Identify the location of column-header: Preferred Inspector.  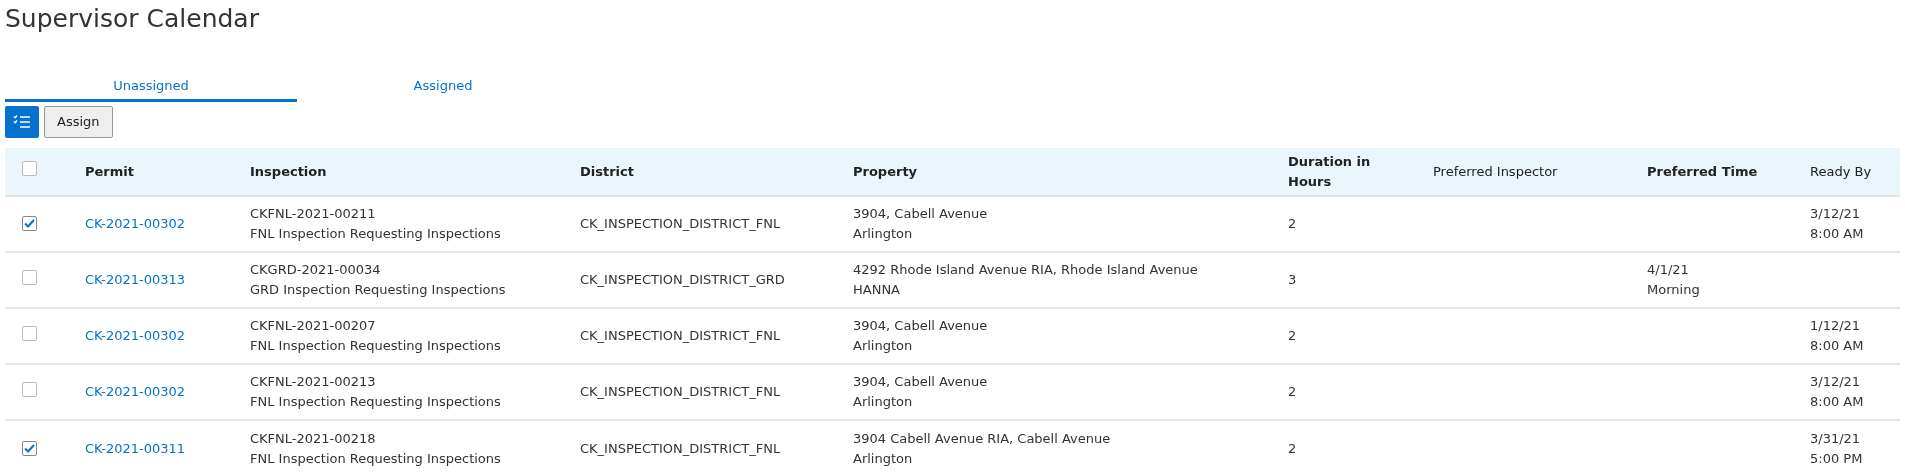
(1495, 171).